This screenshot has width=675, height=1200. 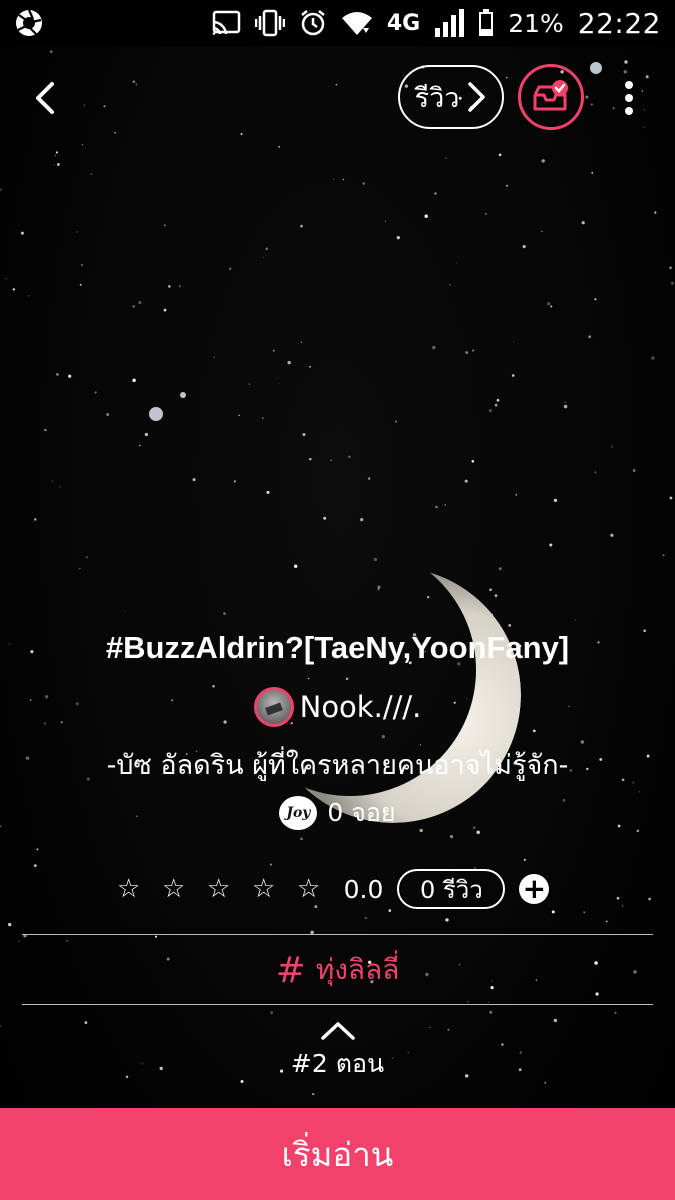 I want to click on cast-icon, so click(x=226, y=23).